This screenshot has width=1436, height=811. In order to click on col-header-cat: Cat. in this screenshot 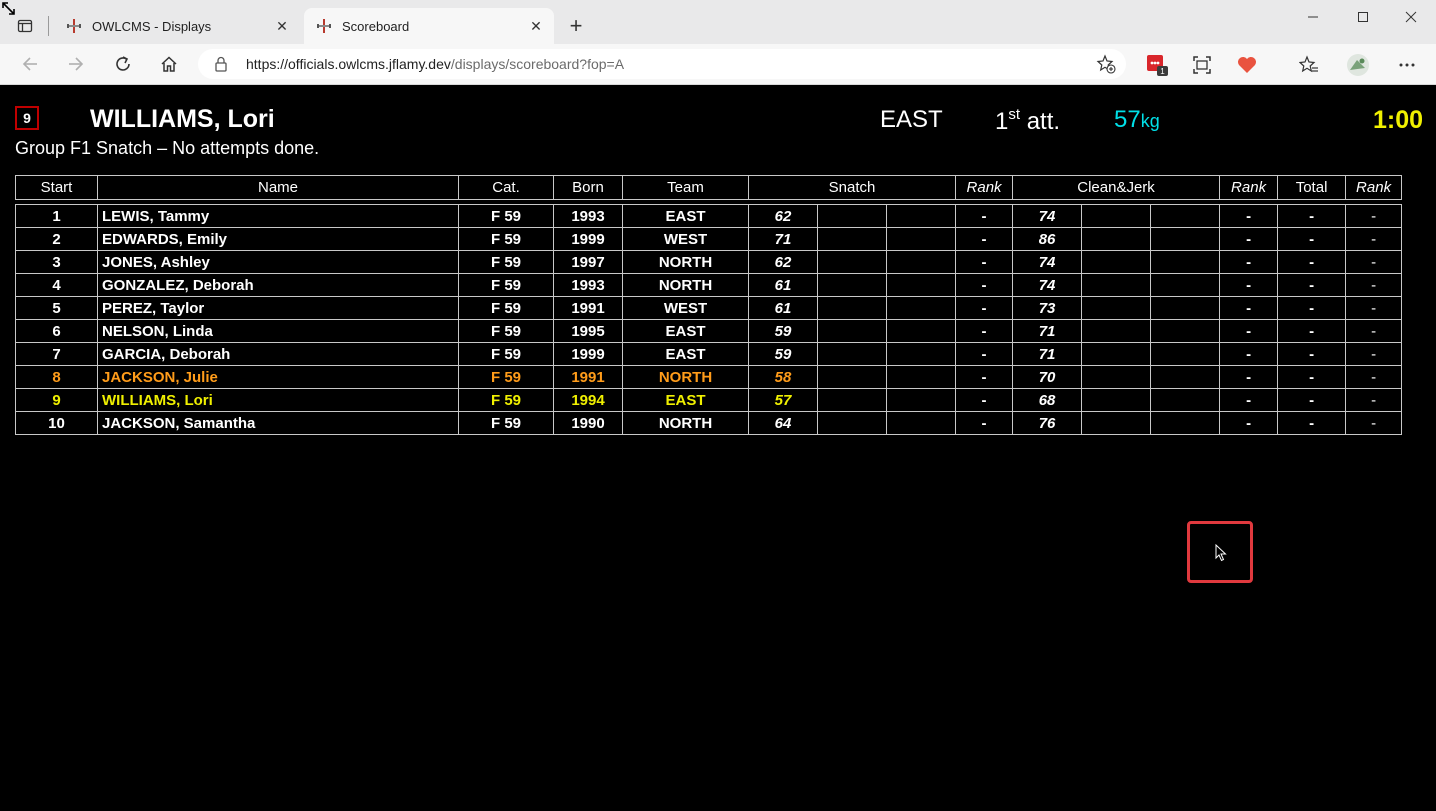, I will do `click(506, 187)`.